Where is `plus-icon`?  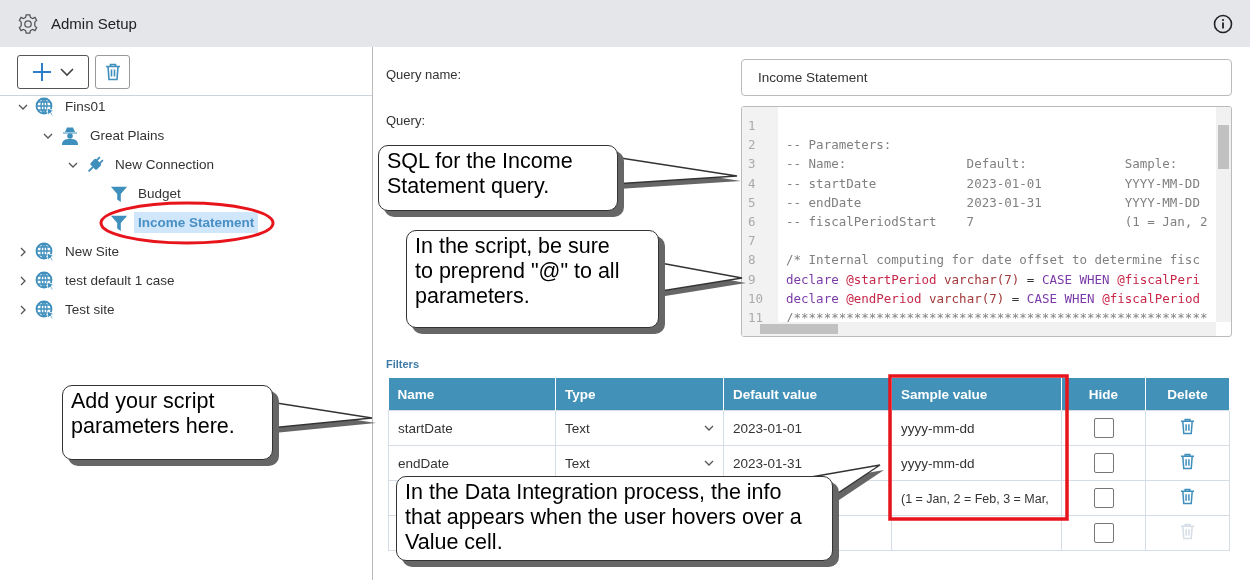
plus-icon is located at coordinates (42, 72).